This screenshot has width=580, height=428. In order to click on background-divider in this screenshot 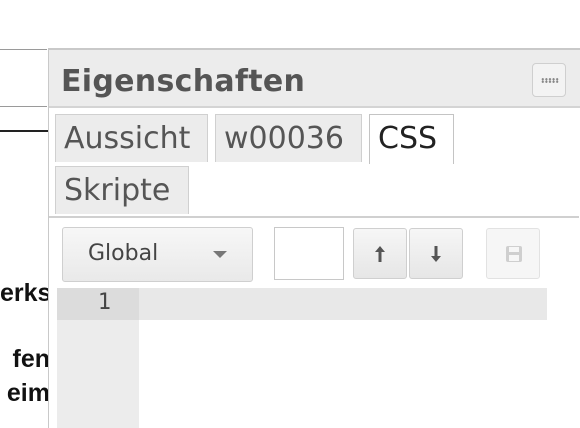, I will do `click(25, 131)`.